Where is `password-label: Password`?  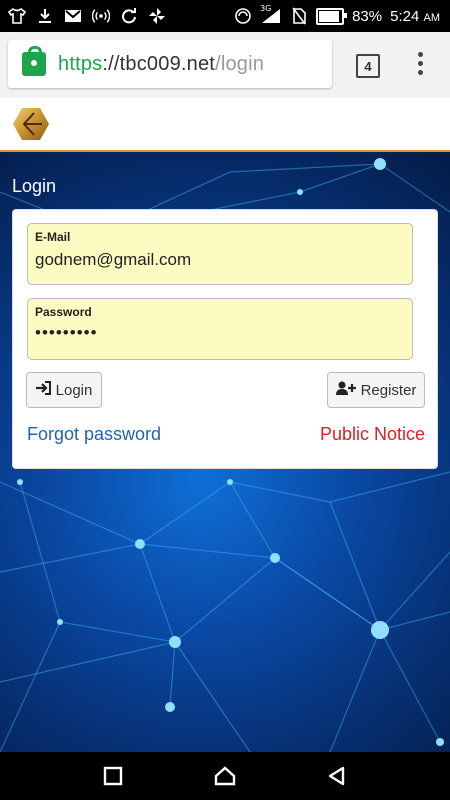
password-label: Password is located at coordinates (63, 312).